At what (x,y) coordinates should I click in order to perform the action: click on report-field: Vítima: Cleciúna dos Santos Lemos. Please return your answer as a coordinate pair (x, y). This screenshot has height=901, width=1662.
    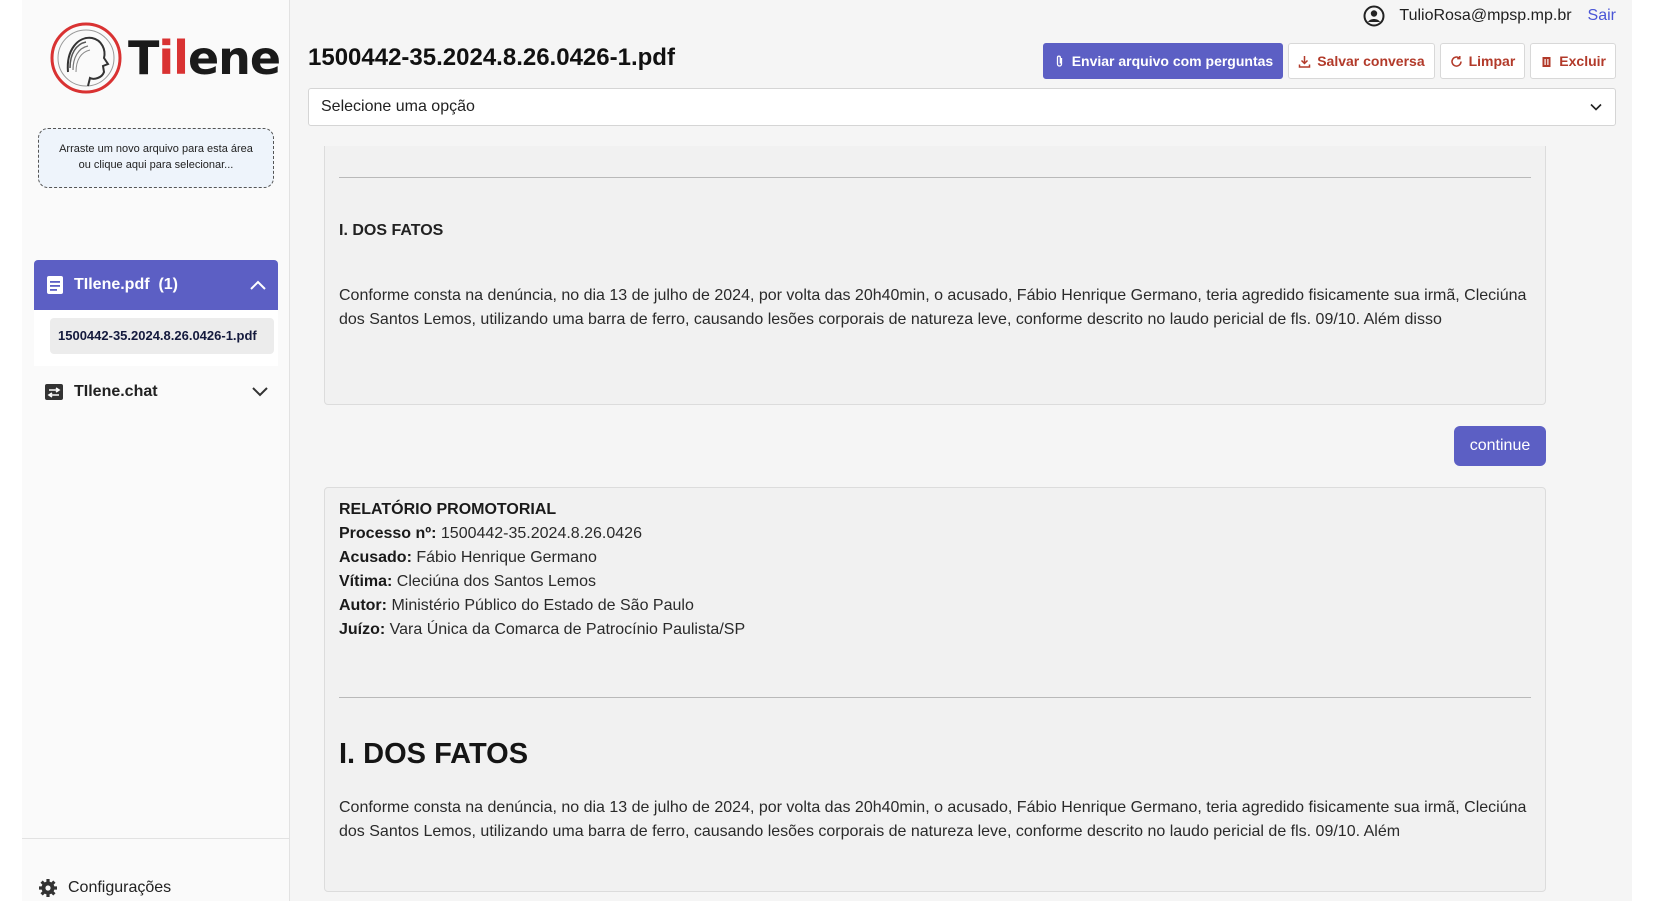
    Looking at the image, I should click on (468, 581).